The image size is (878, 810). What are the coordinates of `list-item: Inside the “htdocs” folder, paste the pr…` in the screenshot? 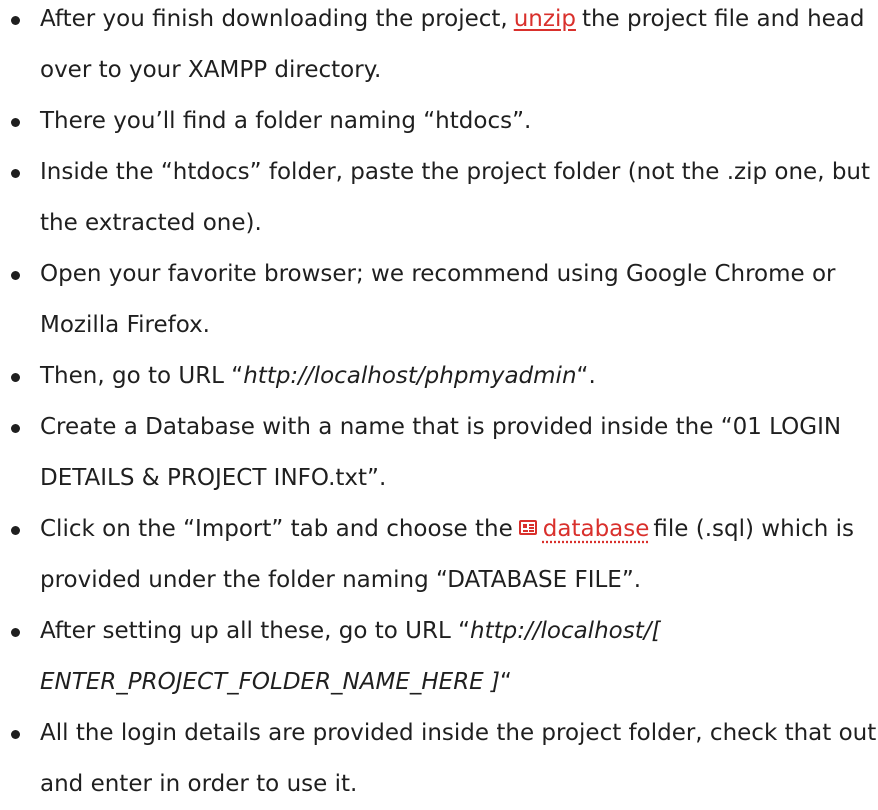 It's located at (439, 198).